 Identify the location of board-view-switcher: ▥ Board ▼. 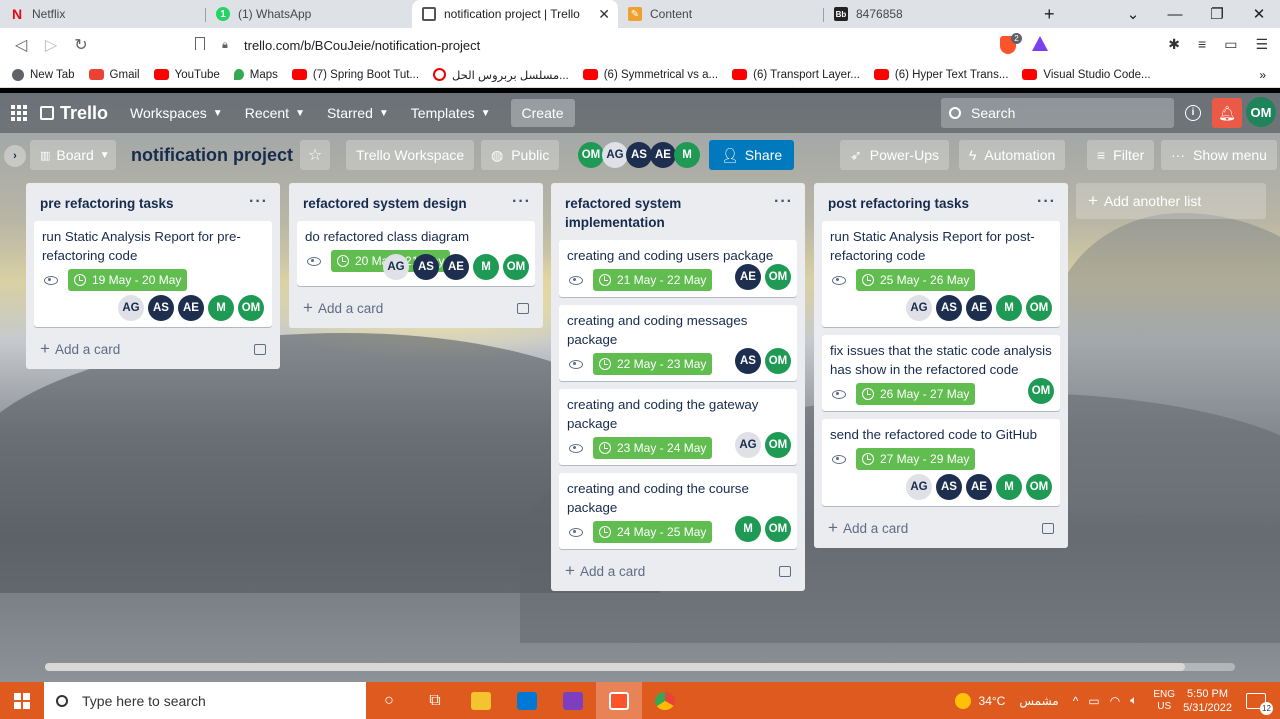
(73, 155).